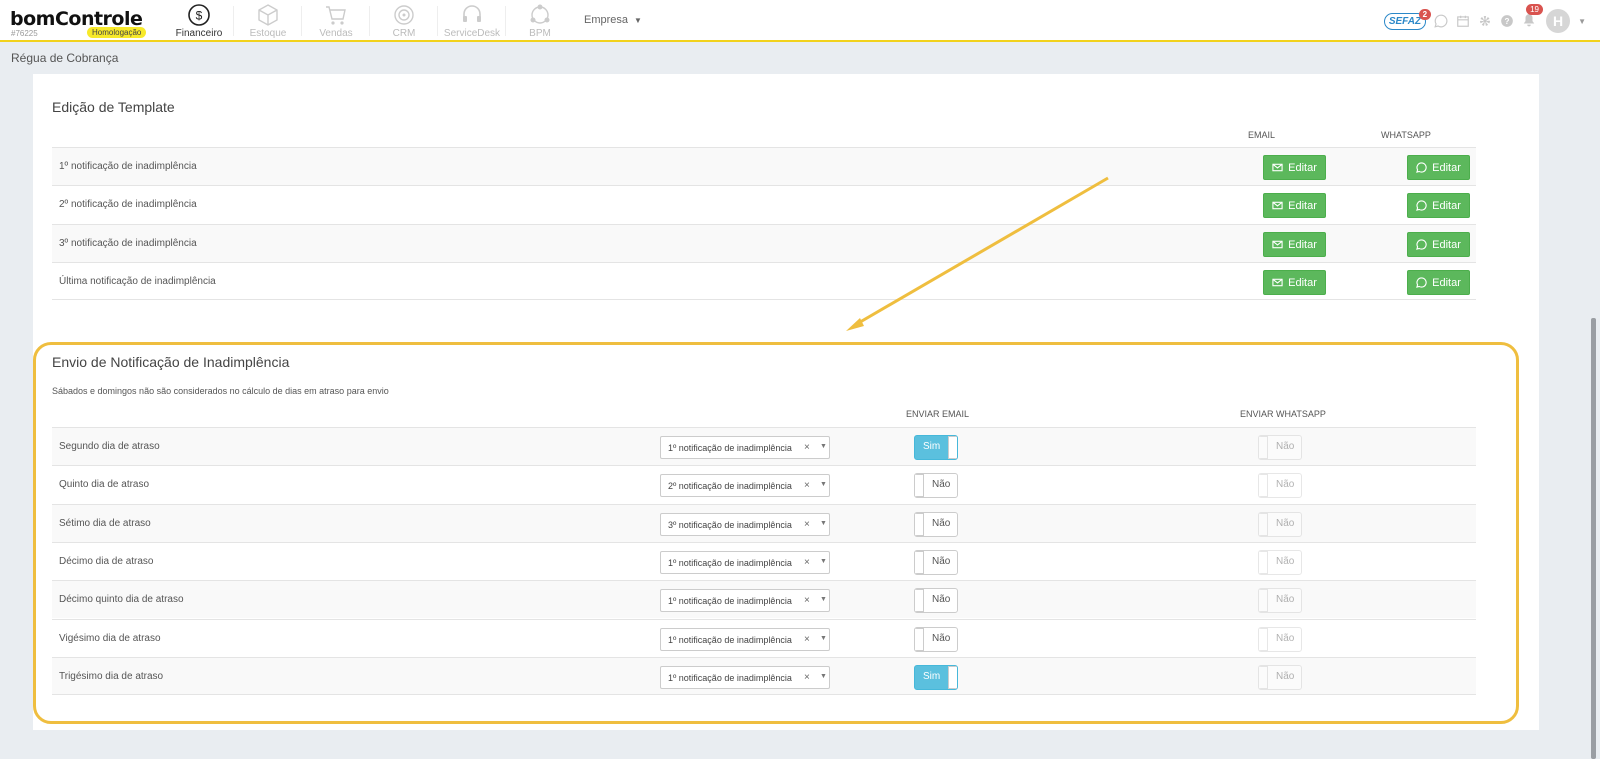 The image size is (1600, 759). I want to click on annotation-arrow, so click(977, 253).